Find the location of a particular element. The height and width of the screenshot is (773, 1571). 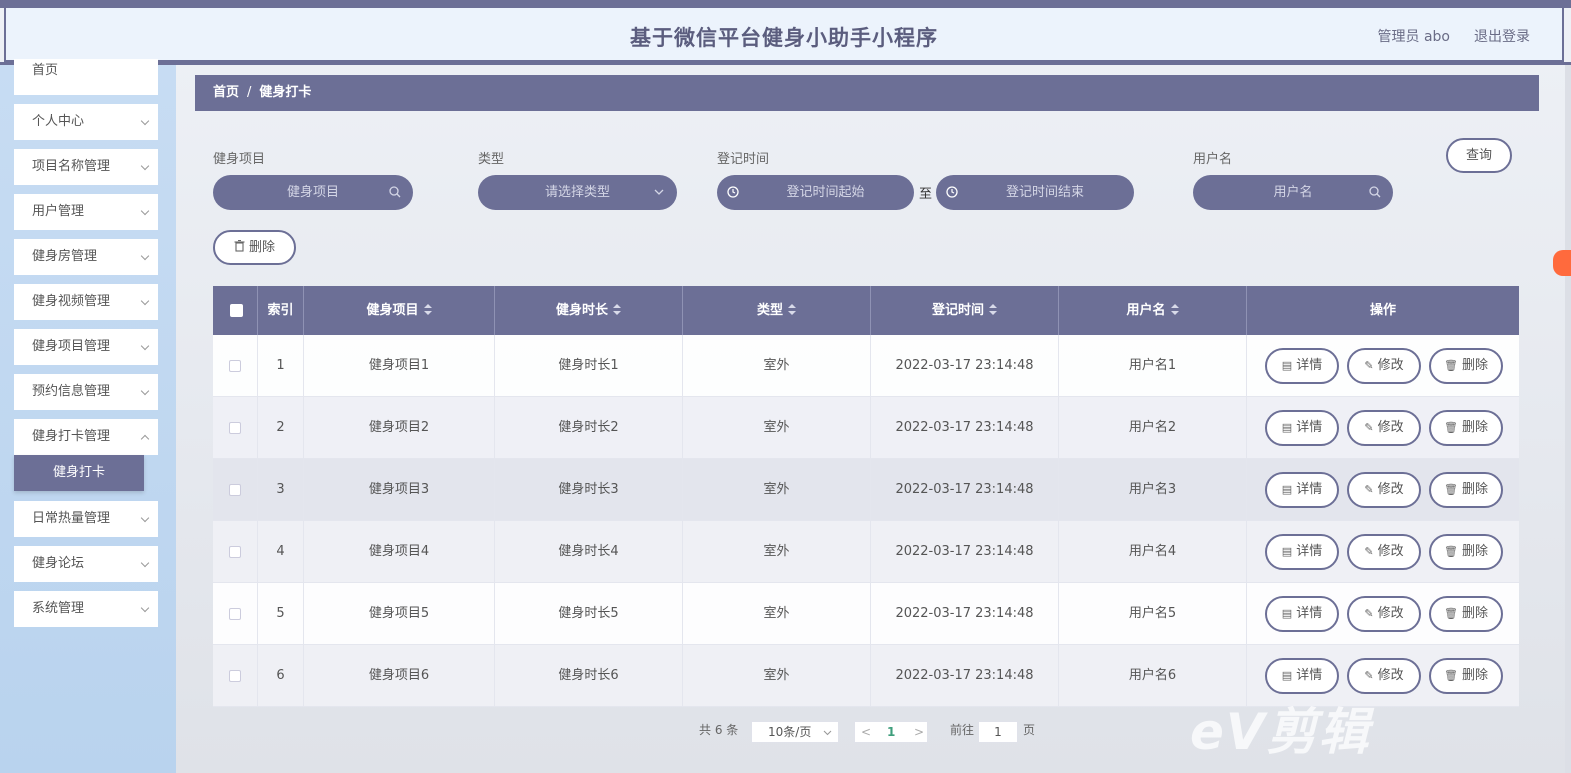

sidebar-item-checkin-management: 健身打卡管理 is located at coordinates (86, 437).